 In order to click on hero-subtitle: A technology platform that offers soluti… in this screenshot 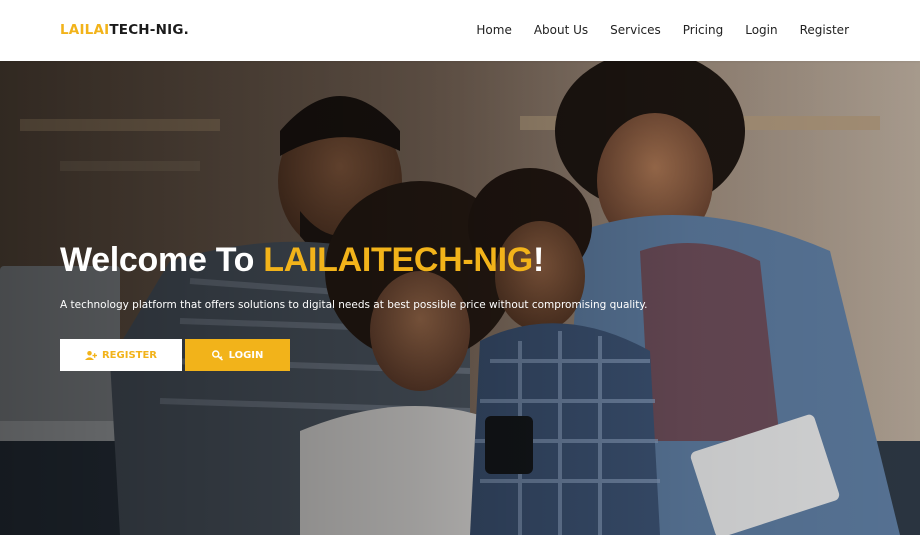, I will do `click(354, 305)`.